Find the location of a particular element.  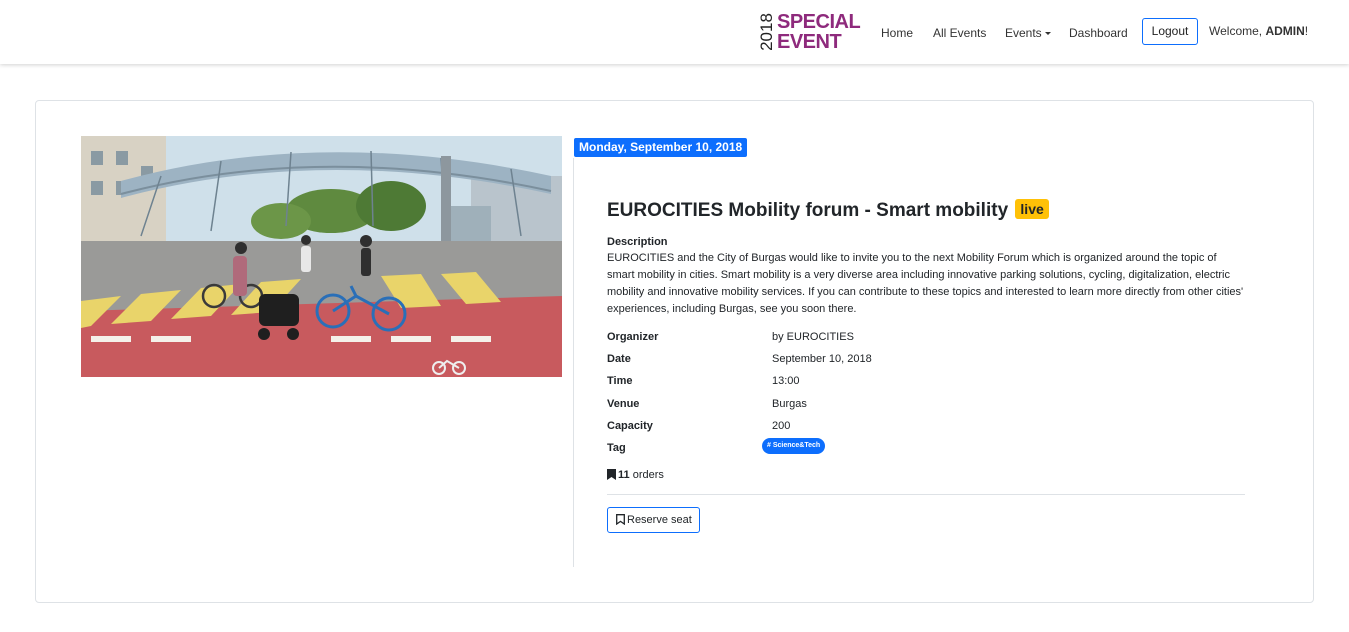

column-divider is located at coordinates (573, 362).